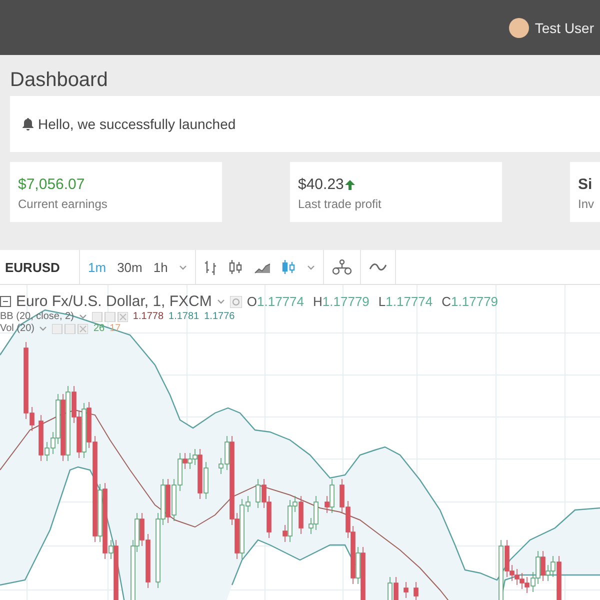  I want to click on stat-label: Current earnings, so click(63, 204).